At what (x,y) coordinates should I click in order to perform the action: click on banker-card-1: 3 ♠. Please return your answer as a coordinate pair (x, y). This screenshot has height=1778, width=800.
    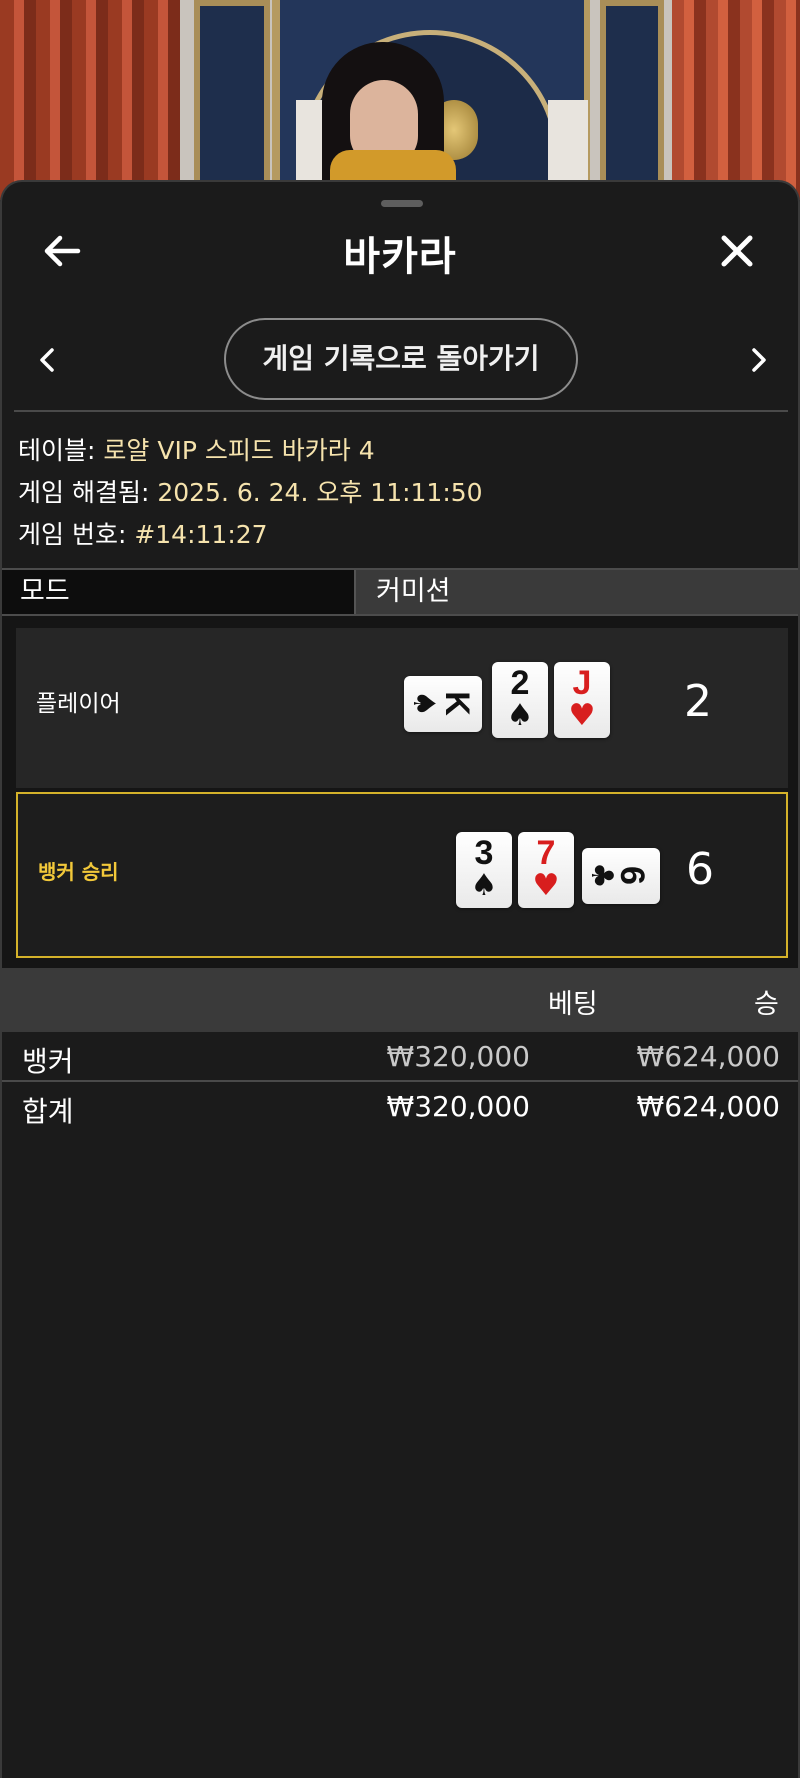
    Looking at the image, I should click on (484, 870).